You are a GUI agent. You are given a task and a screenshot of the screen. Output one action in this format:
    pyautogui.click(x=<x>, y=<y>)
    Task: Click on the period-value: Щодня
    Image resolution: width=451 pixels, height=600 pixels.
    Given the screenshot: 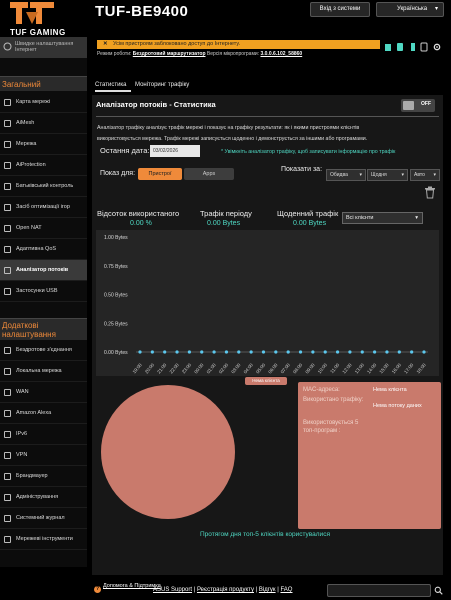 What is the action you would take?
    pyautogui.click(x=379, y=175)
    